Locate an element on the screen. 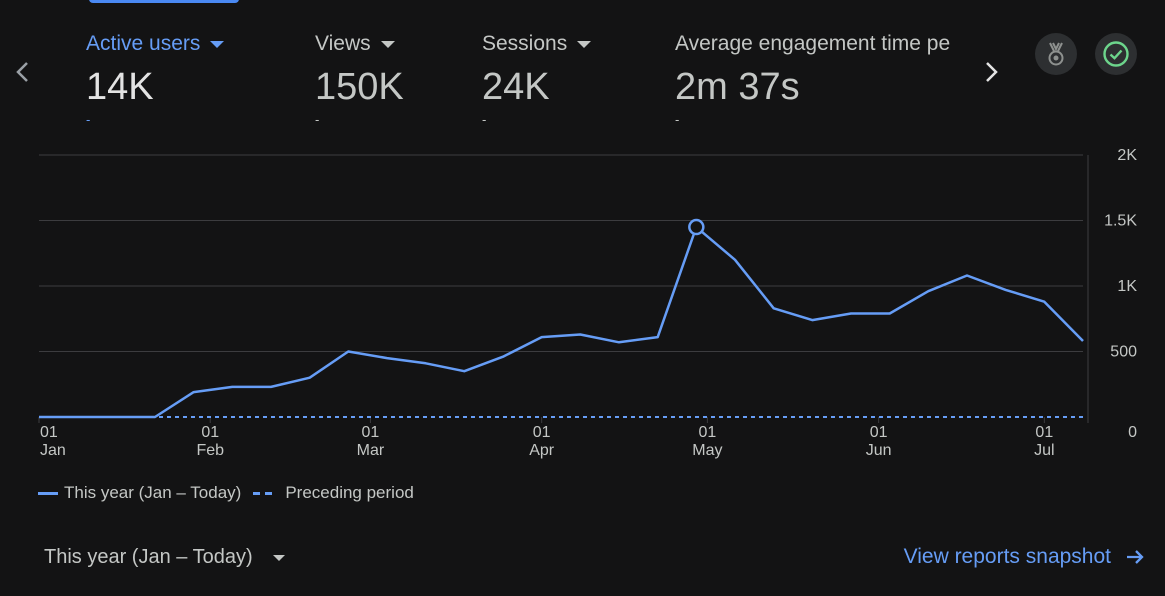  date-range-select: This year (Jan – Today) is located at coordinates (164, 557).